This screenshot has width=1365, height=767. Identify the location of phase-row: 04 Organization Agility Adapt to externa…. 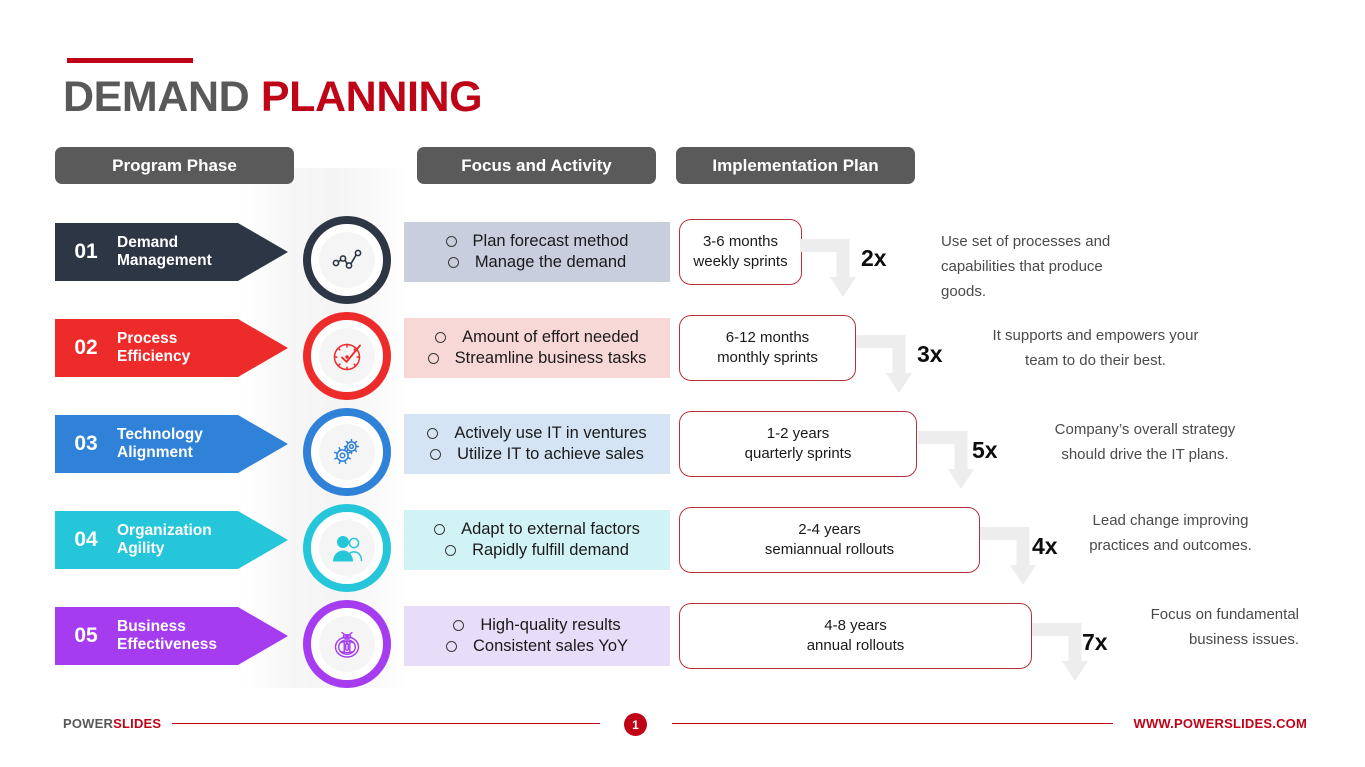
(682, 542).